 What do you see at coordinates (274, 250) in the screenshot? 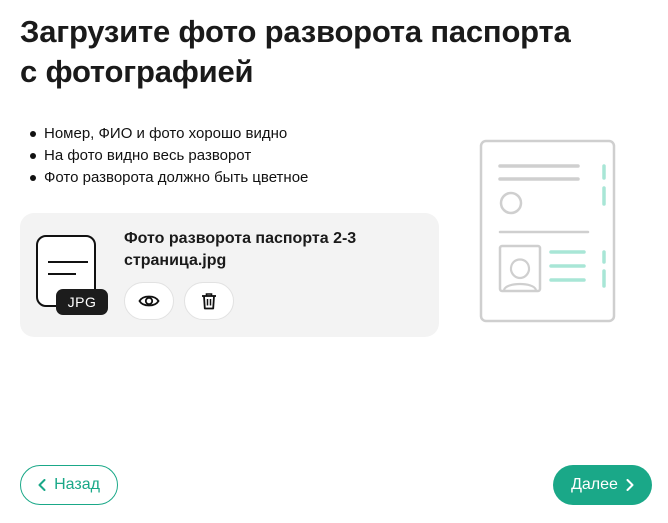
I see `file-name: Фото разворота паспорта 2-3 страница.jpg` at bounding box center [274, 250].